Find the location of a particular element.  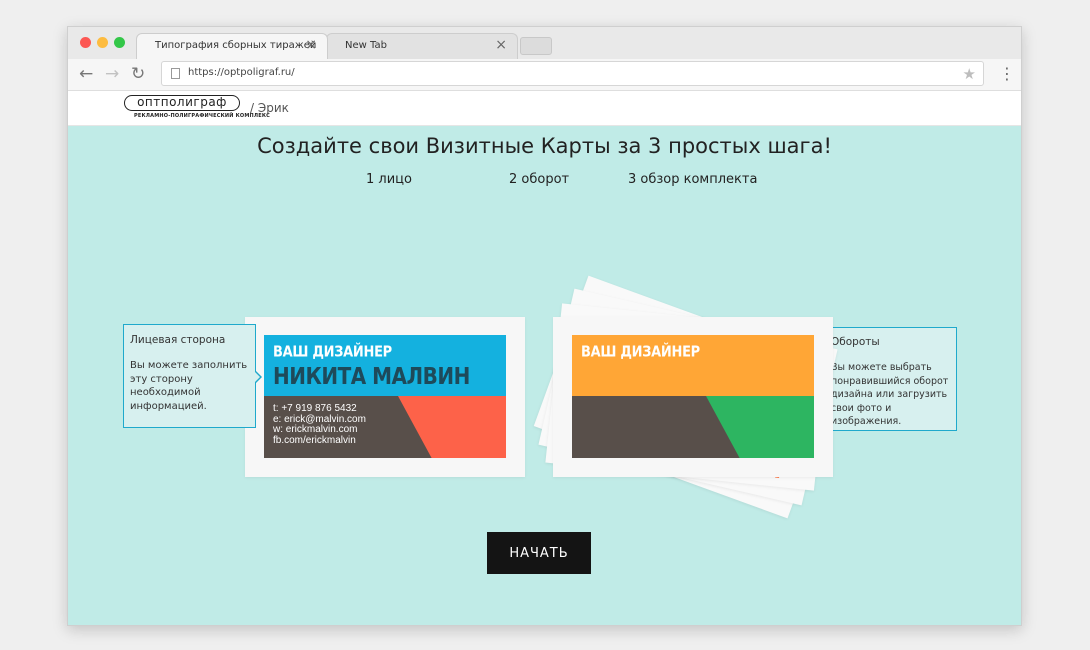

tab-strip: Типография сборных тиражей × New Tab × is located at coordinates (544, 43).